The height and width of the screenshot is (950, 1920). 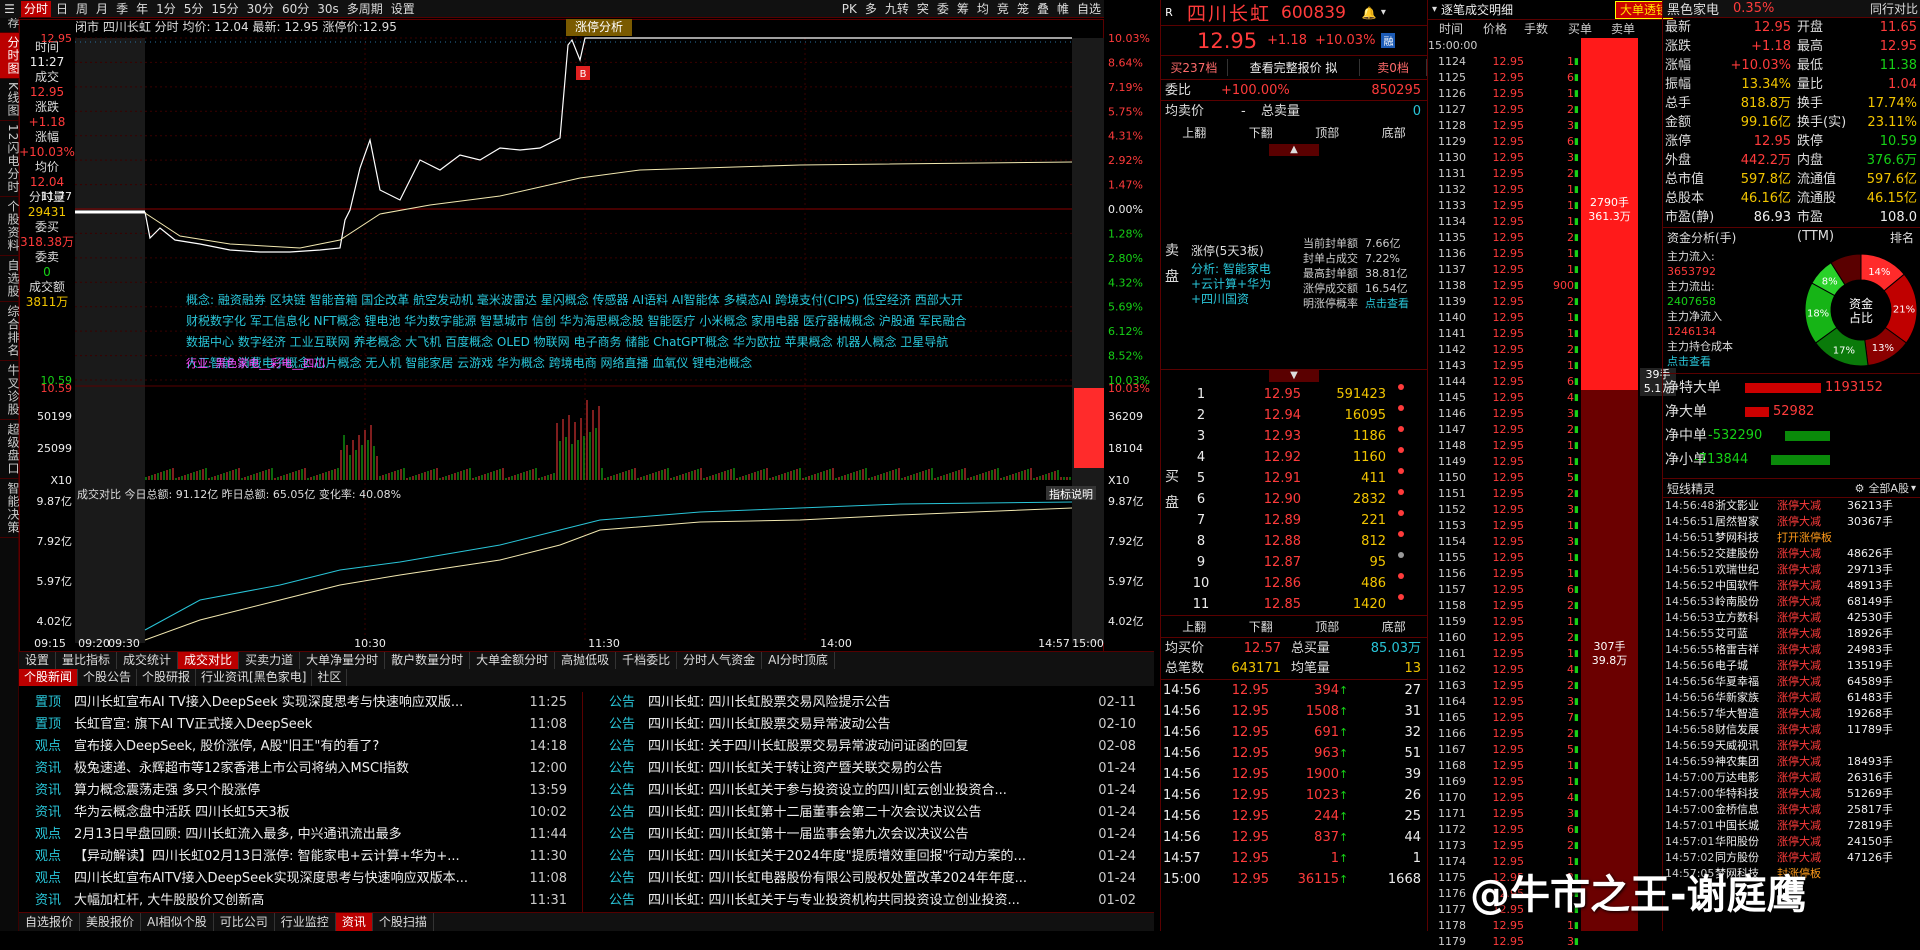 I want to click on news-title: 四川长虹: 四川长虹股票交易风险提示公告, so click(x=868, y=703).